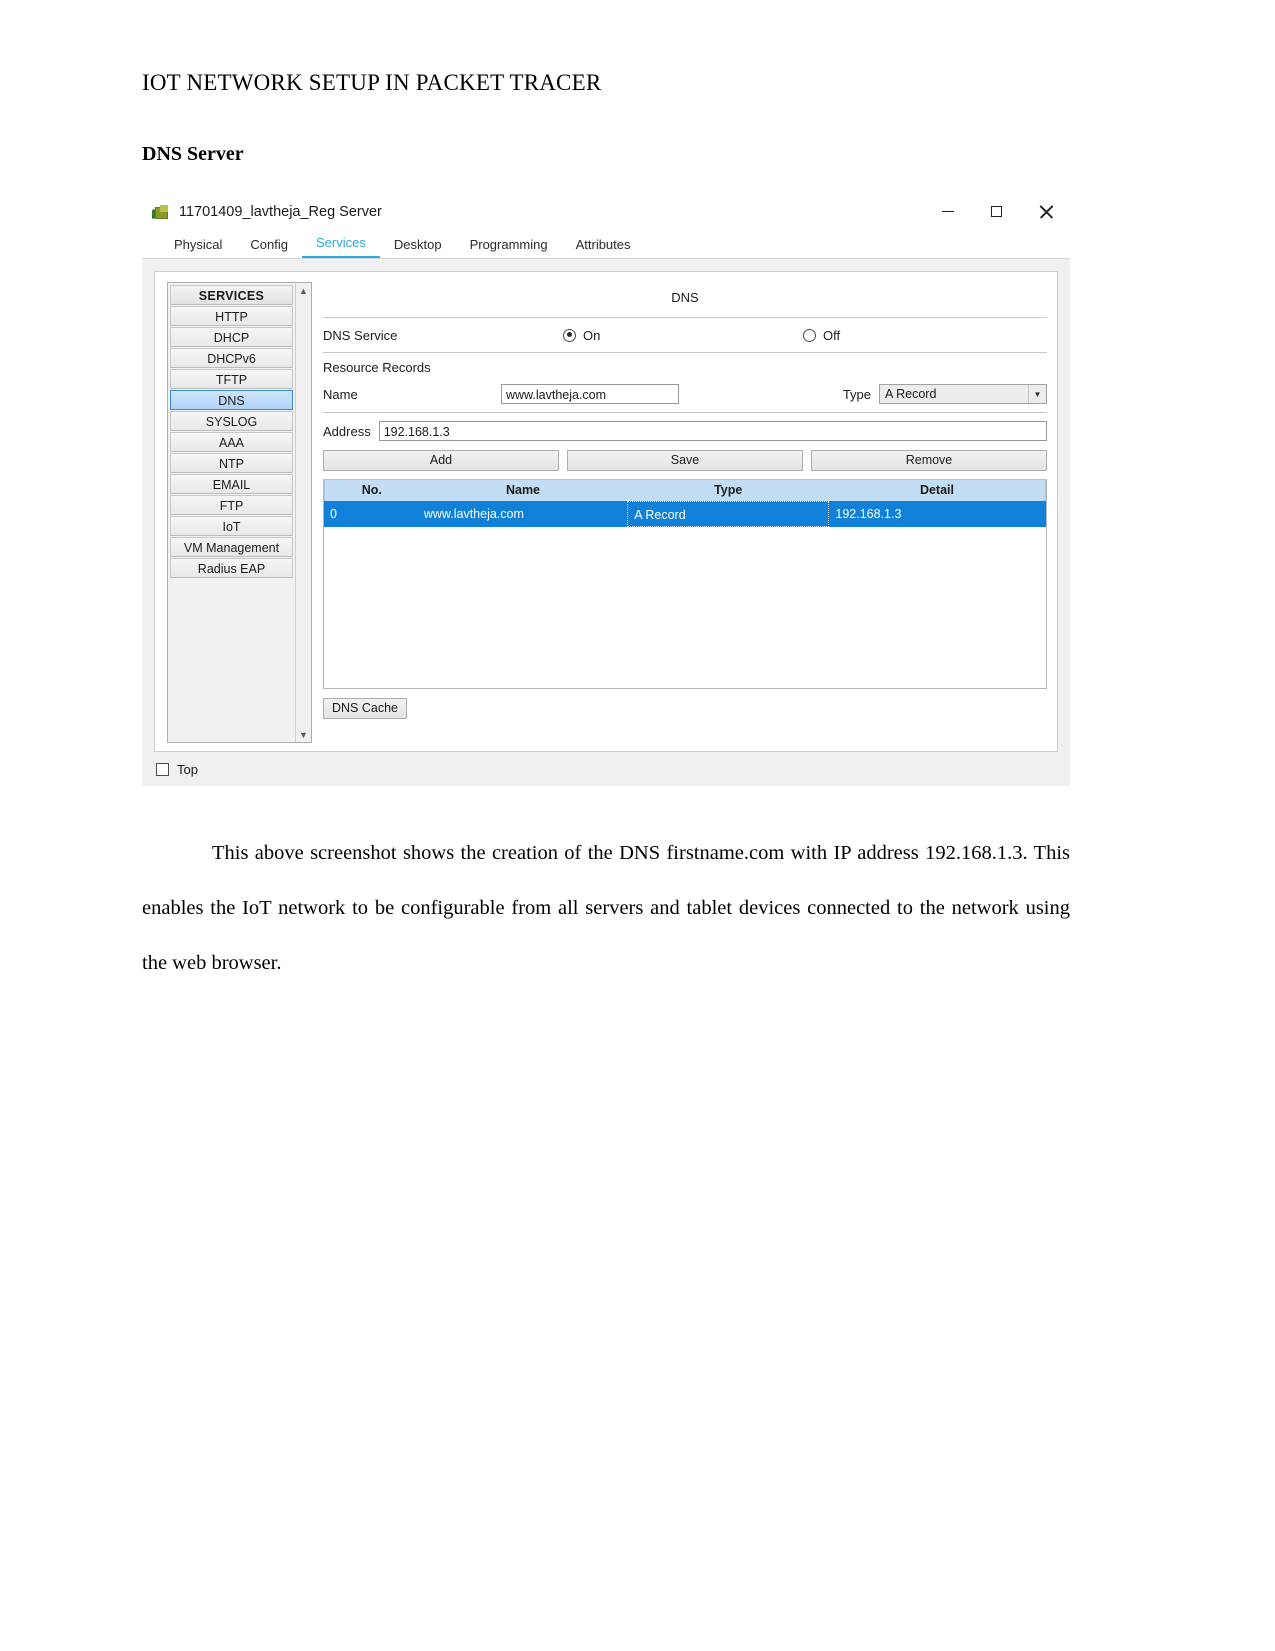 This screenshot has width=1275, height=1651. What do you see at coordinates (856, 394) in the screenshot?
I see `type-label: Type` at bounding box center [856, 394].